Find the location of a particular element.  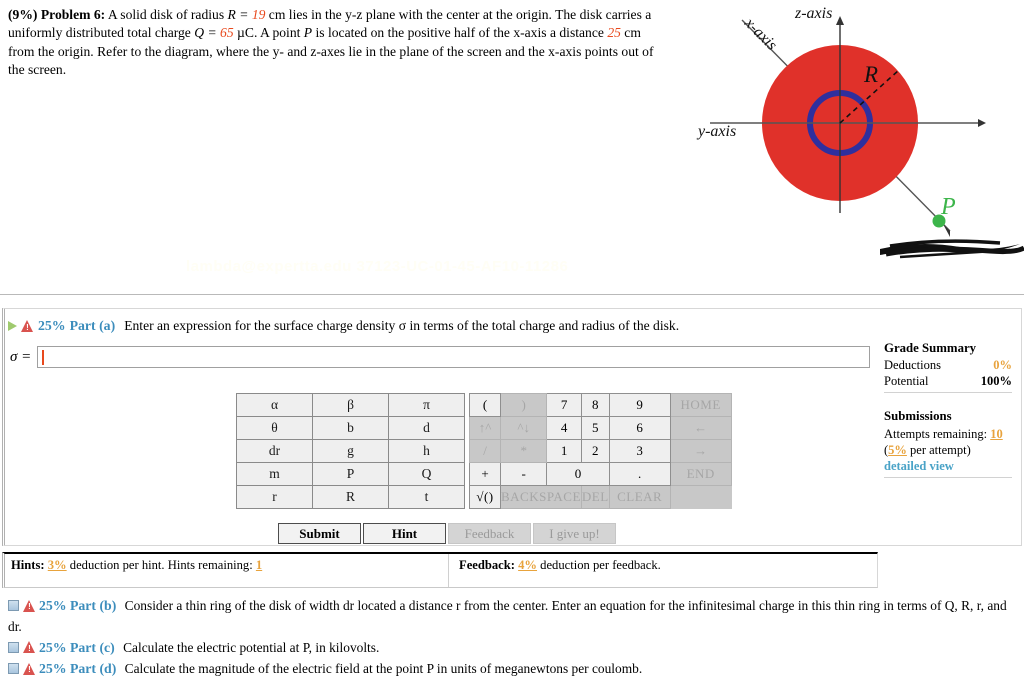

per-attempt-row: (5% per attempt) is located at coordinates (948, 450).